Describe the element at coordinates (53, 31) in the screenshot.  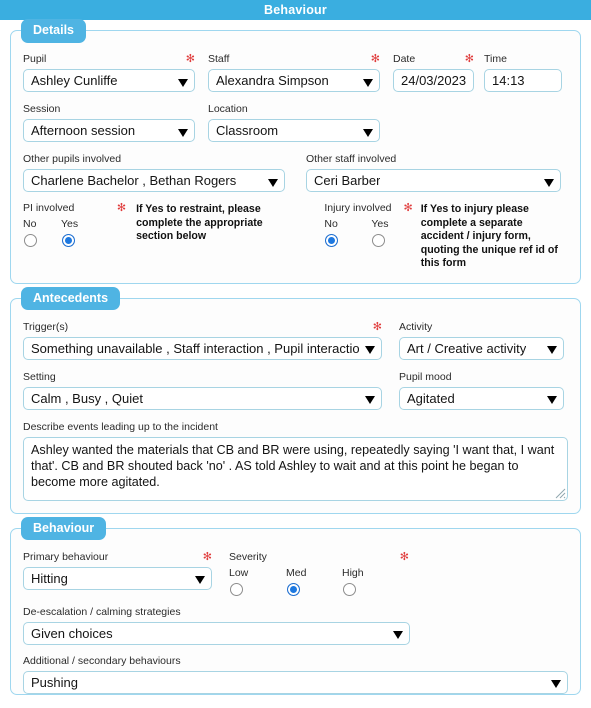
I see `panel-details-legend: Details` at that location.